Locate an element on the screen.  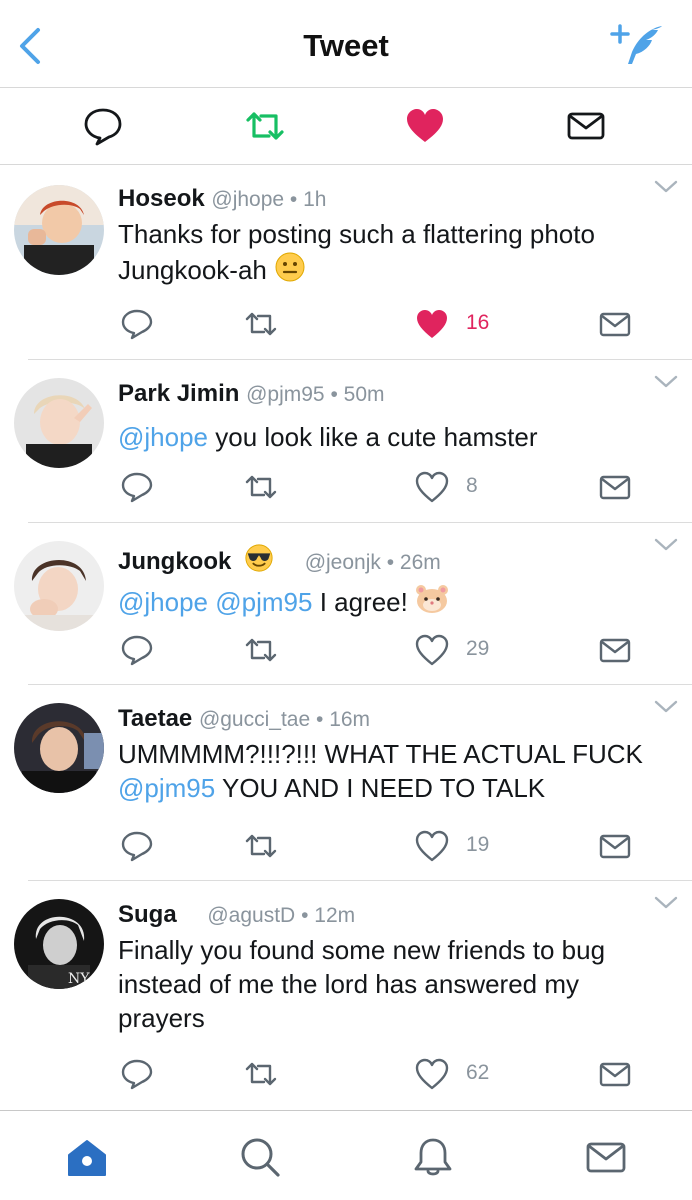
like-count: 8 is located at coordinates (472, 485).